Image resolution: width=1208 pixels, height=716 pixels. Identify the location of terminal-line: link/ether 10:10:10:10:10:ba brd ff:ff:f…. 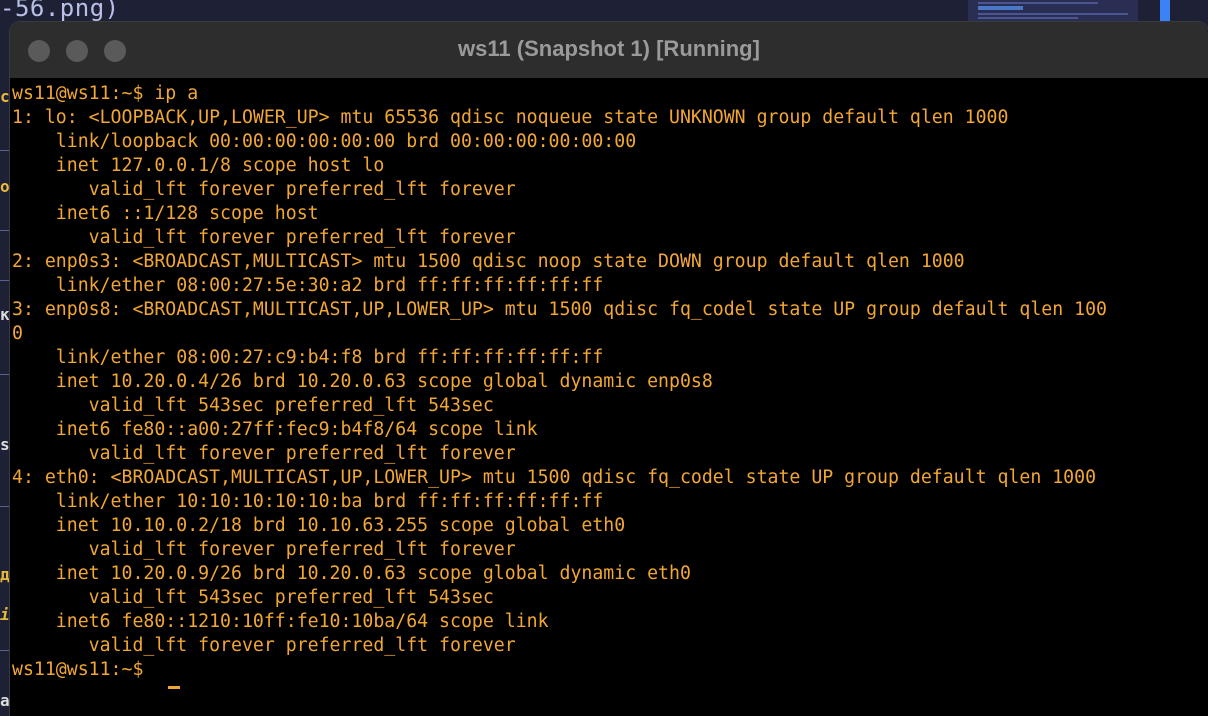
(308, 501).